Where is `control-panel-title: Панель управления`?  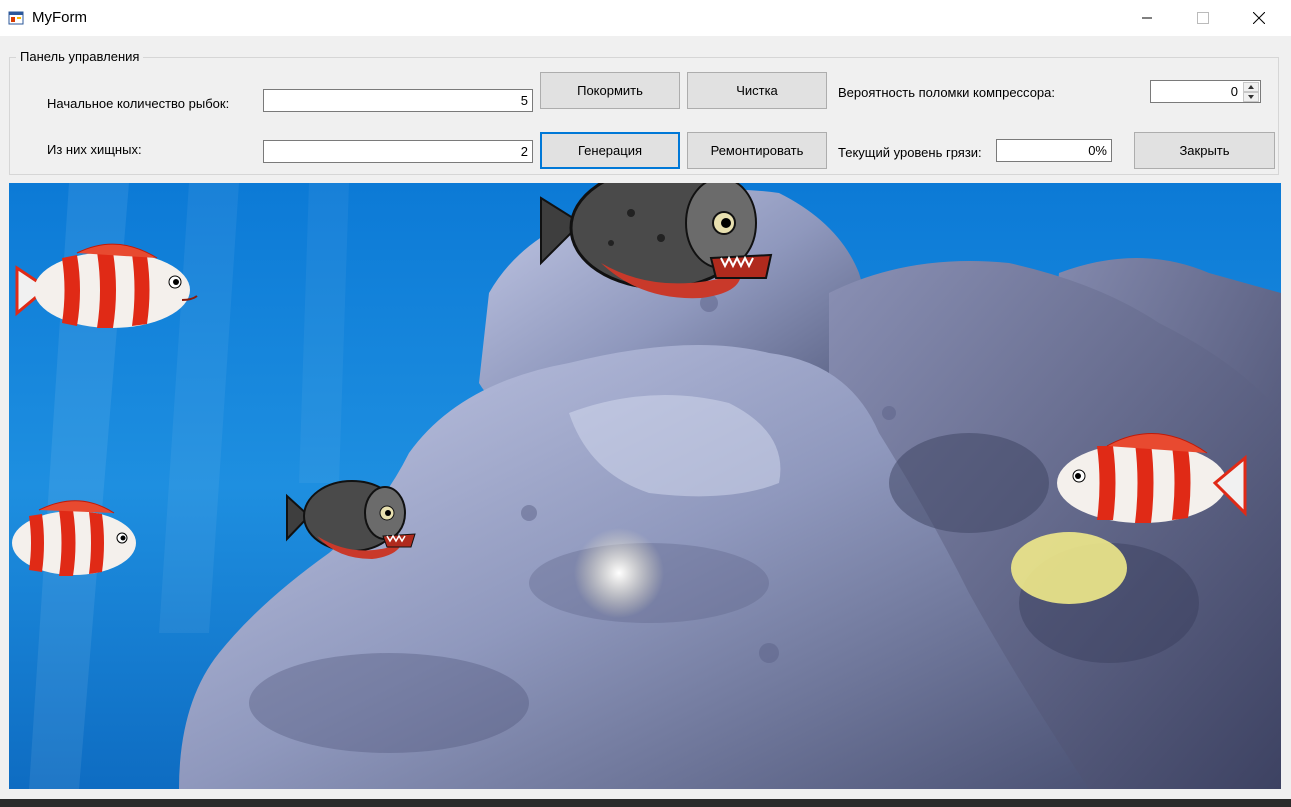
control-panel-title: Панель управления is located at coordinates (80, 56).